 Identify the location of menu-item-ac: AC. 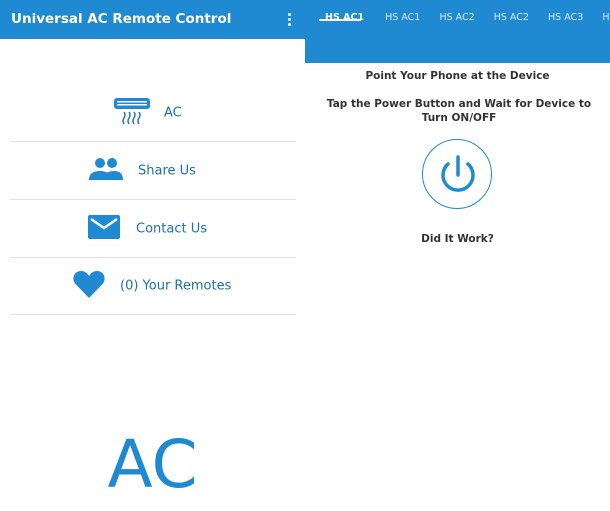
(153, 113).